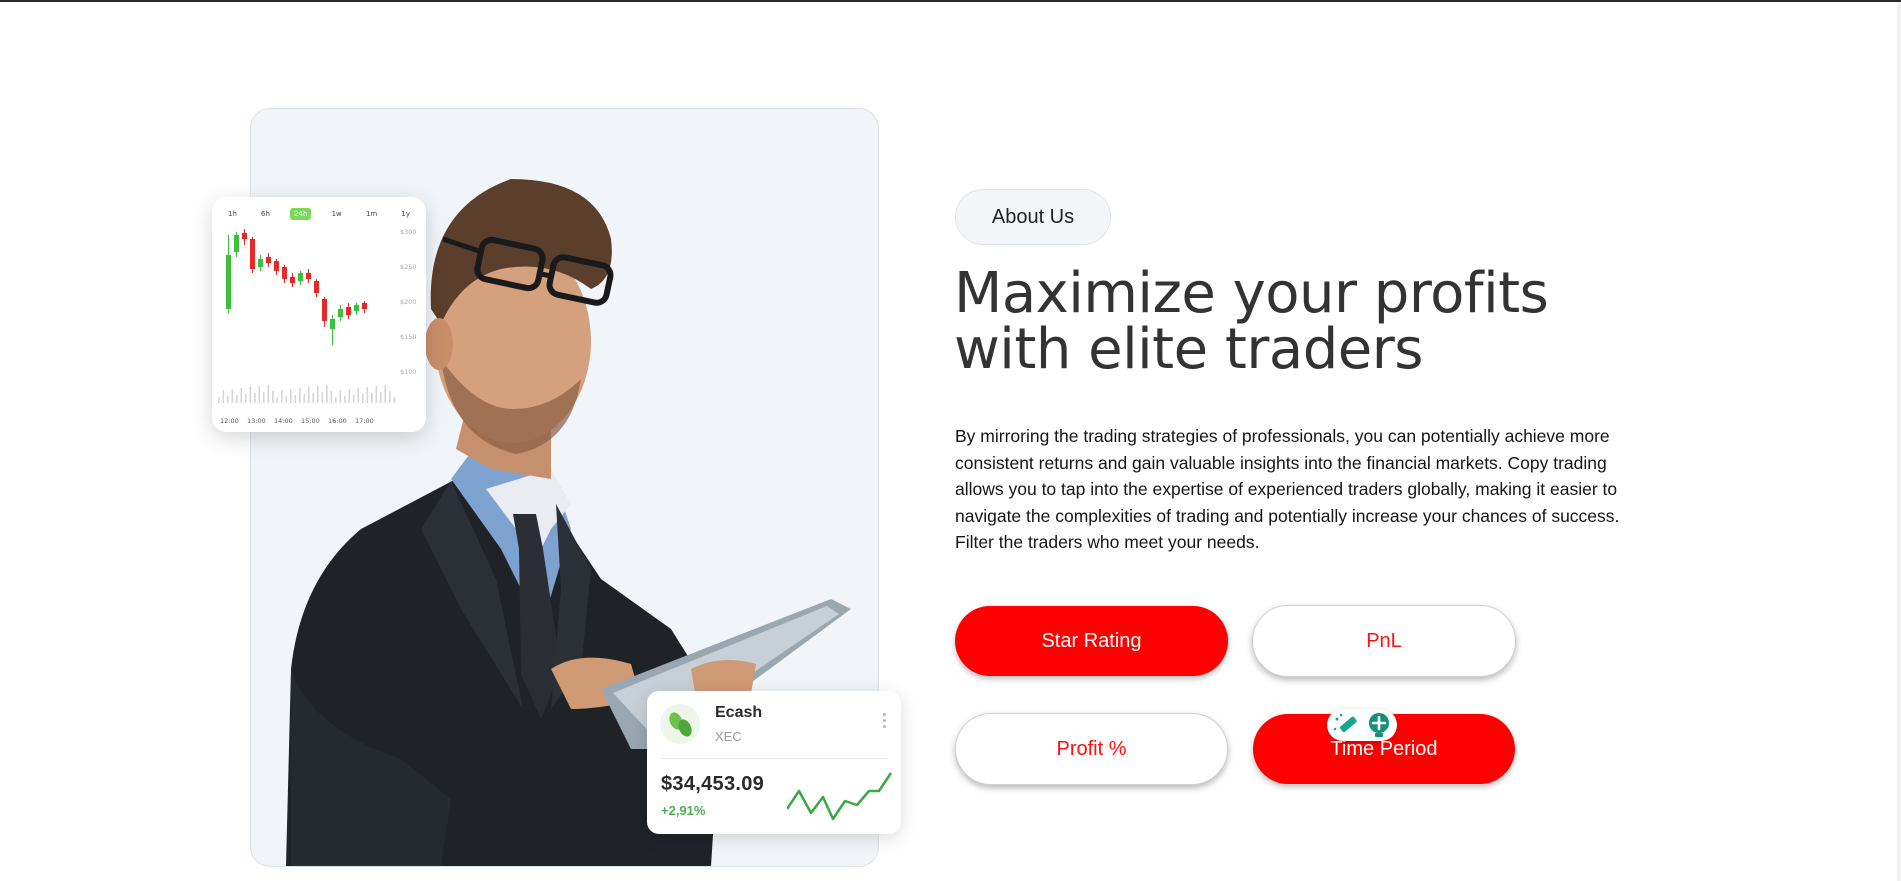 This screenshot has height=881, width=1901. What do you see at coordinates (408, 232) in the screenshot?
I see `price-tick: $300` at bounding box center [408, 232].